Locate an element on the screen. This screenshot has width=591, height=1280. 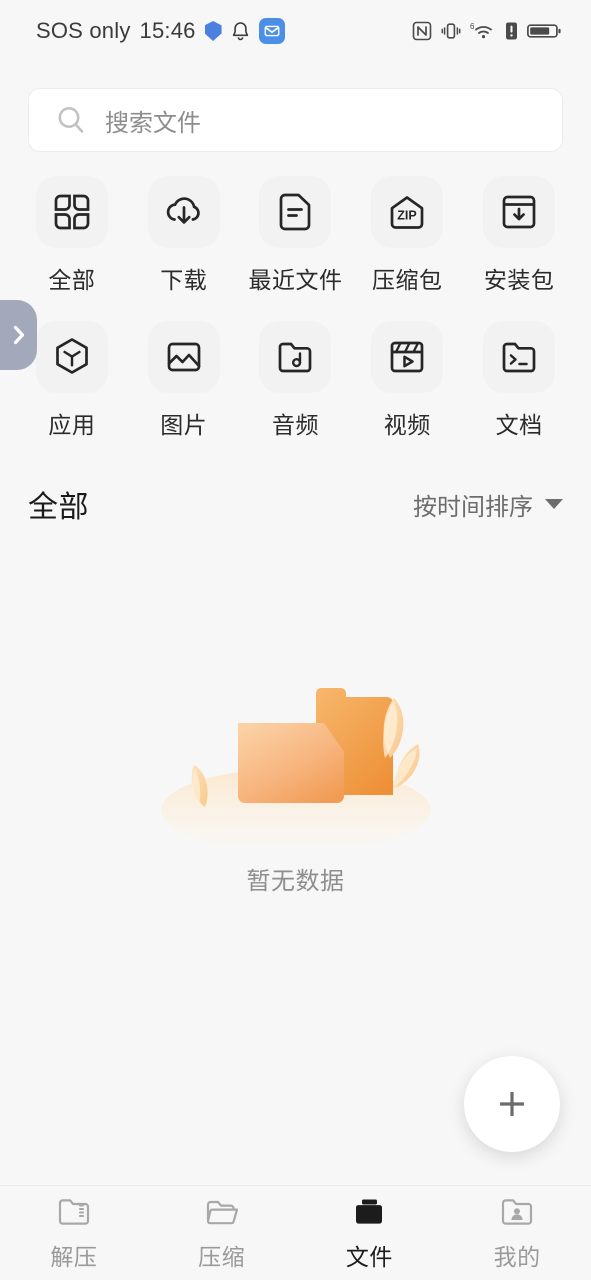
category-recent-files: 最近文件 is located at coordinates (296, 235).